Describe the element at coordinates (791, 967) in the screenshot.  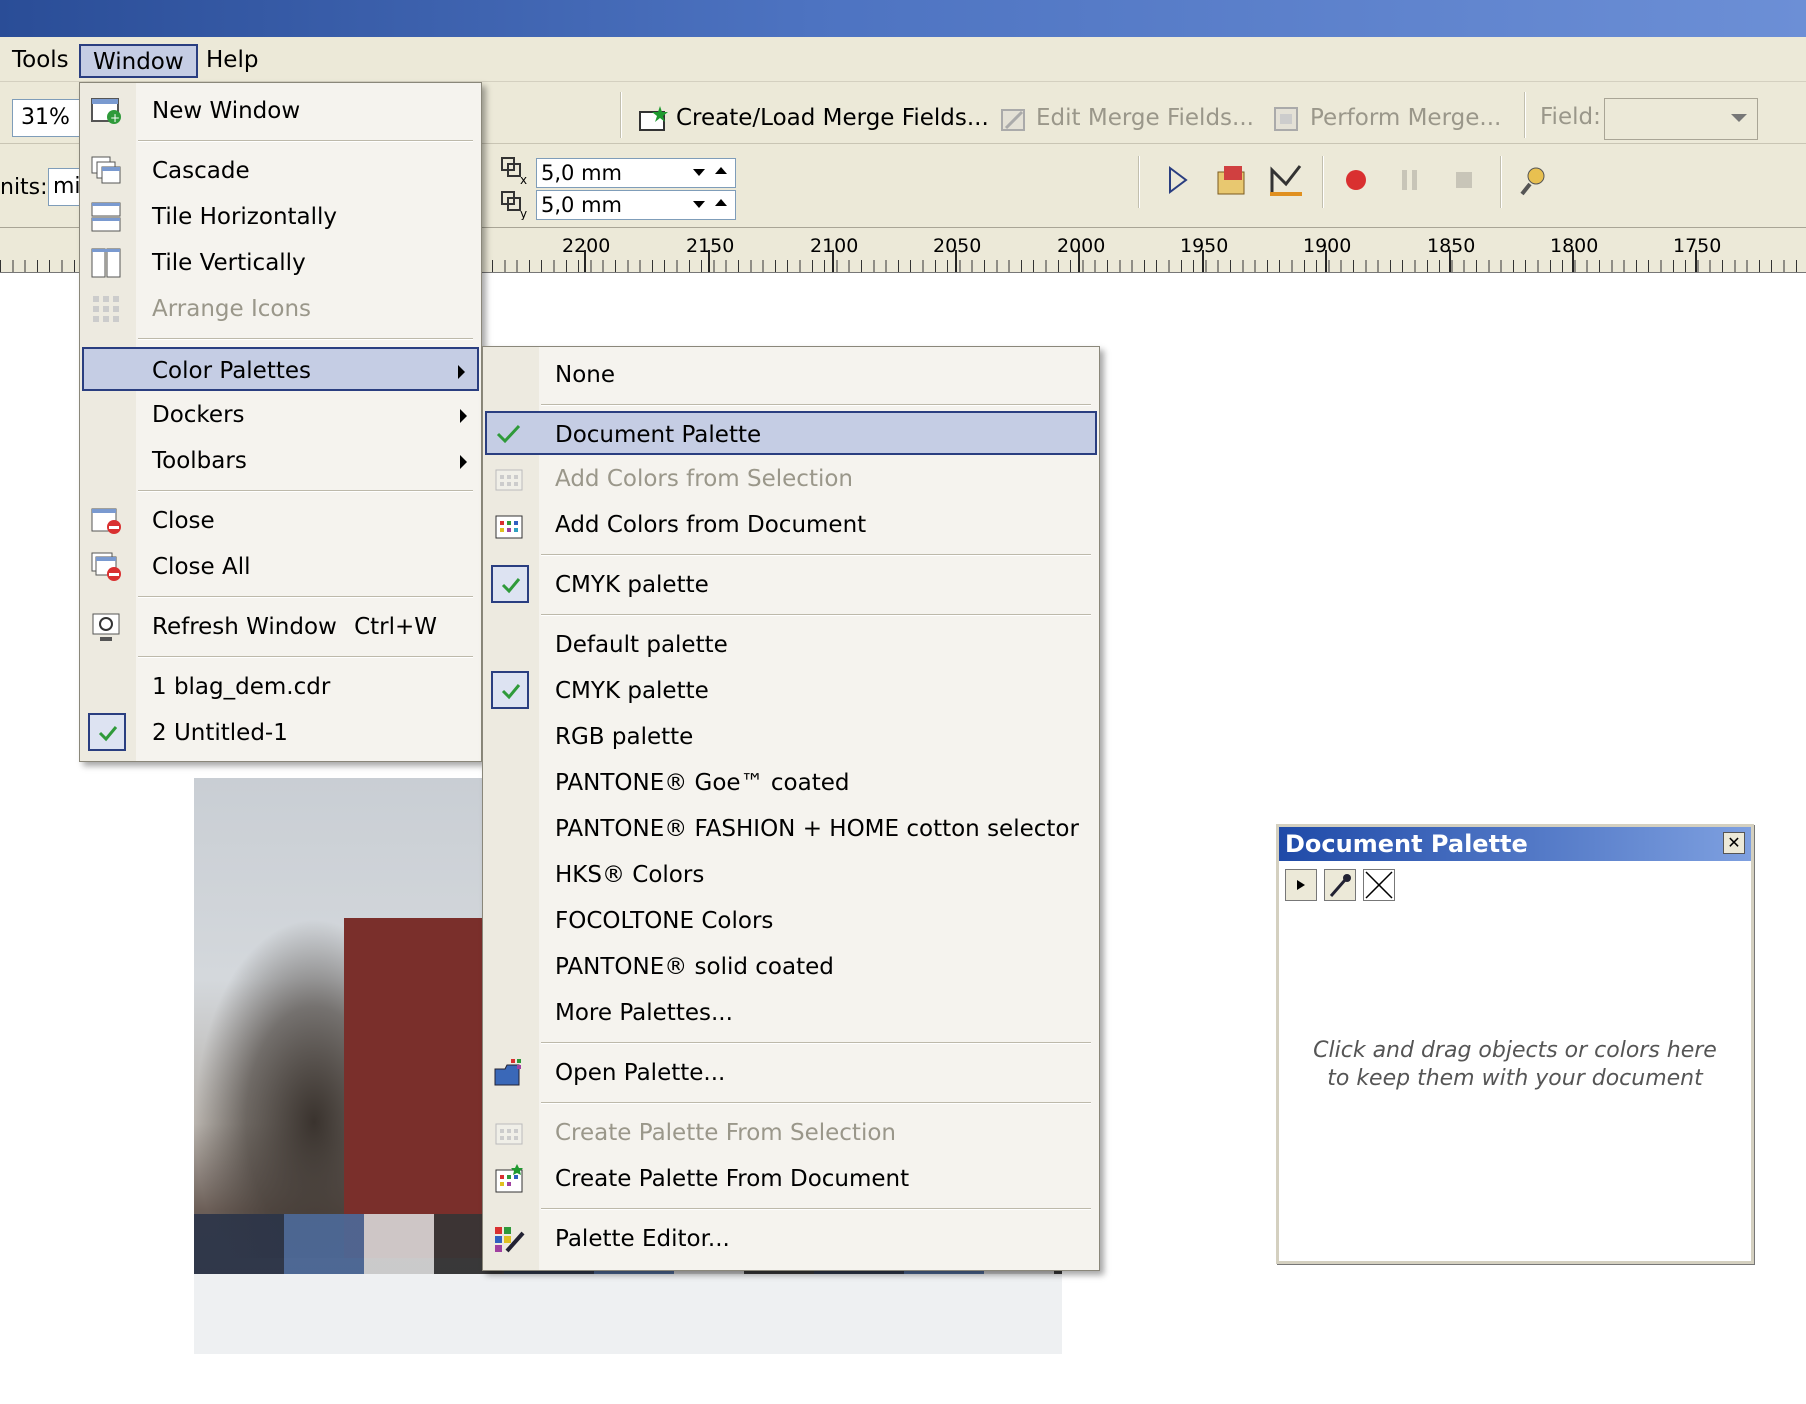
I see `menu-item-pantone-solid-coated: PANTONE® solid coated` at that location.